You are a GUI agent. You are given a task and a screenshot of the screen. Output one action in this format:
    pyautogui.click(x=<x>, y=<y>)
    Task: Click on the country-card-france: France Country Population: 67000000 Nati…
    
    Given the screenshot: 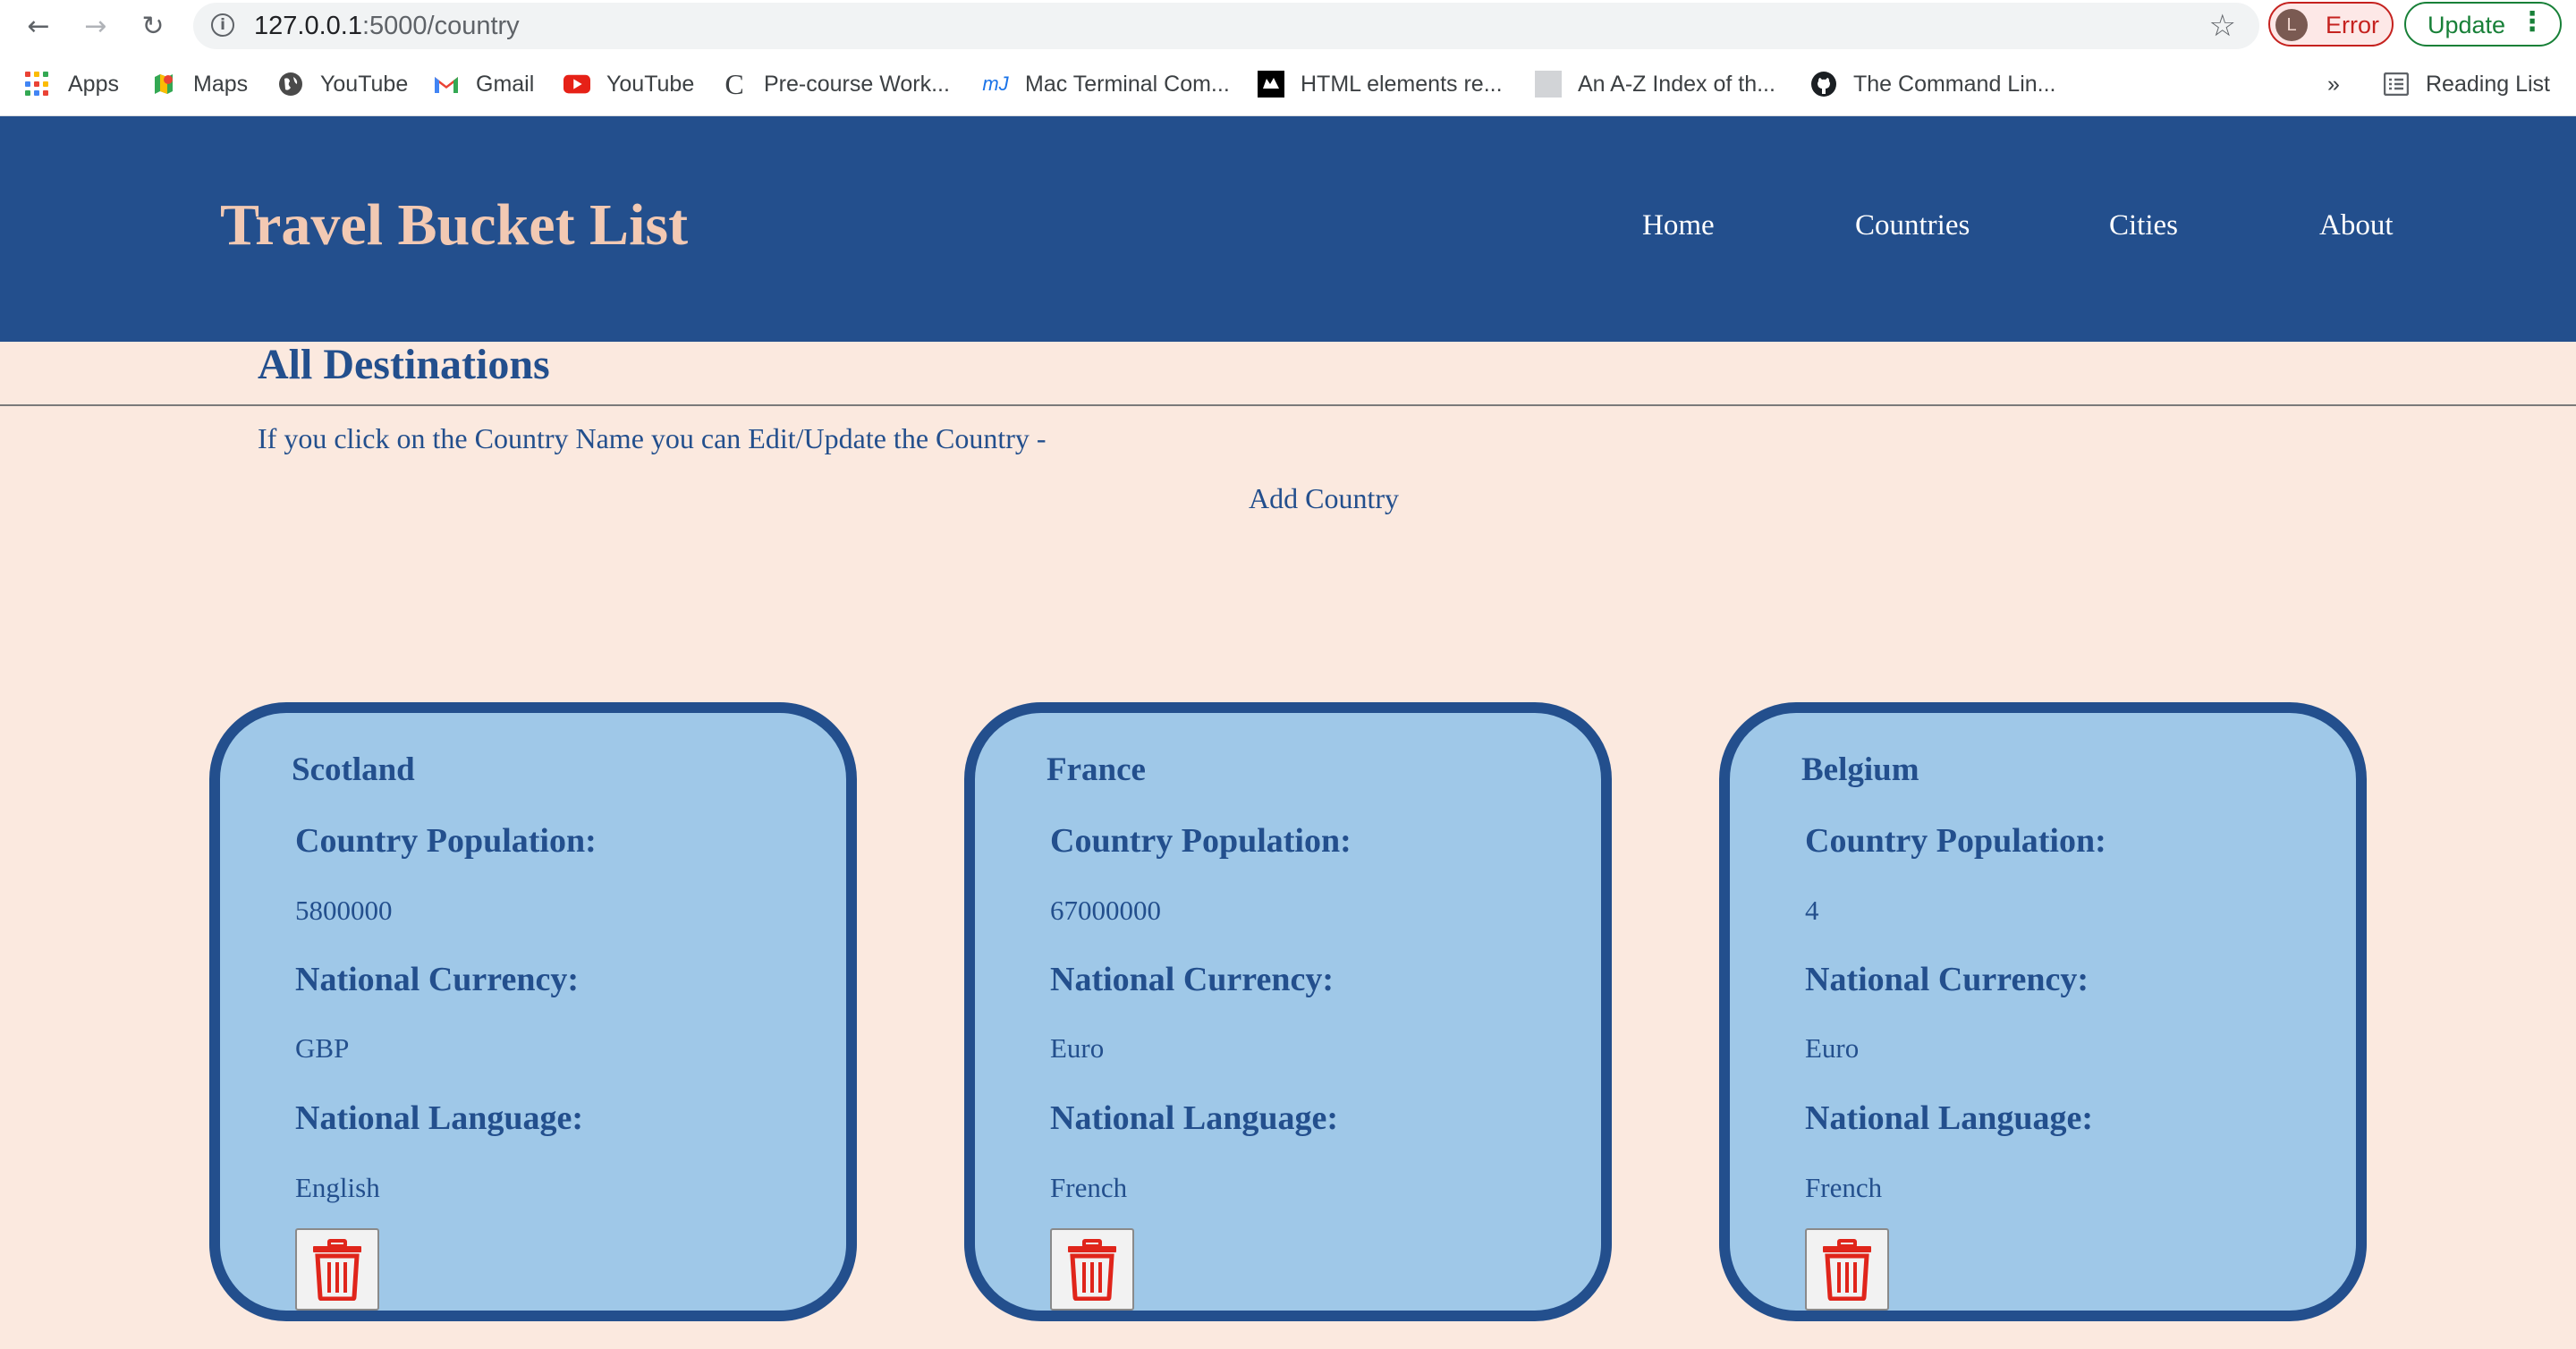 What is the action you would take?
    pyautogui.click(x=1288, y=1011)
    